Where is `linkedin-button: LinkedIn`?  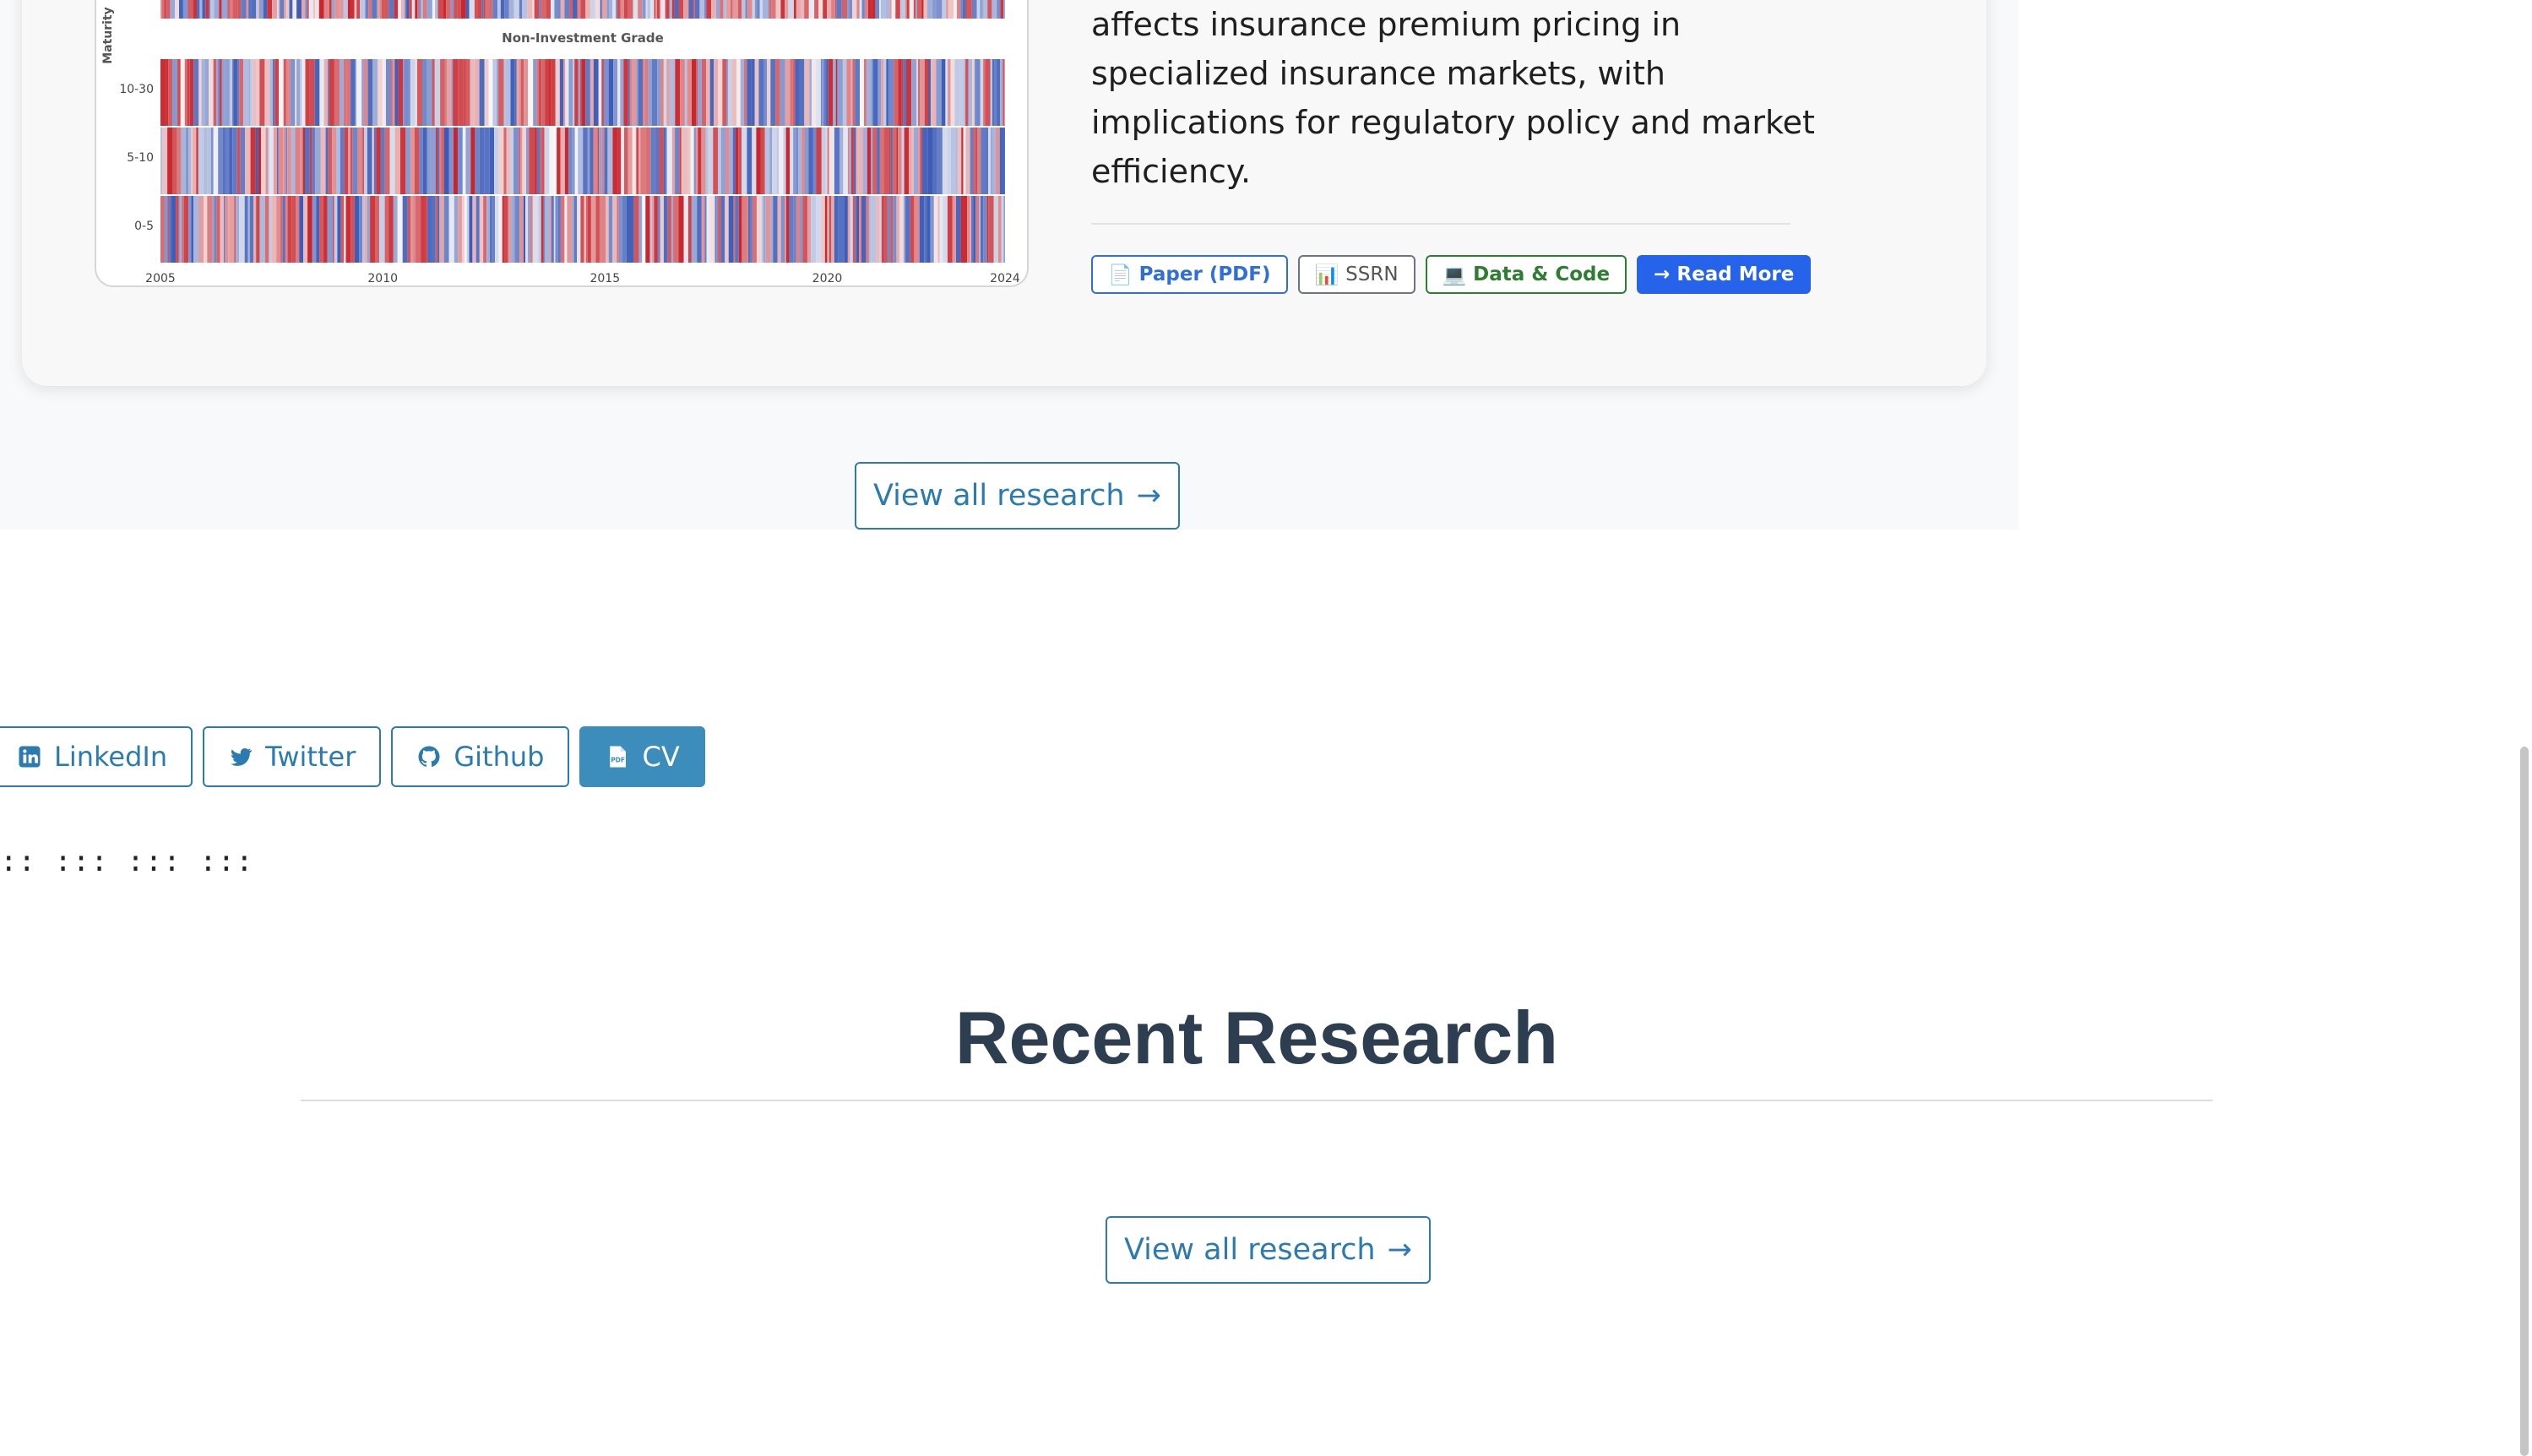
linkedin-button: LinkedIn is located at coordinates (96, 757).